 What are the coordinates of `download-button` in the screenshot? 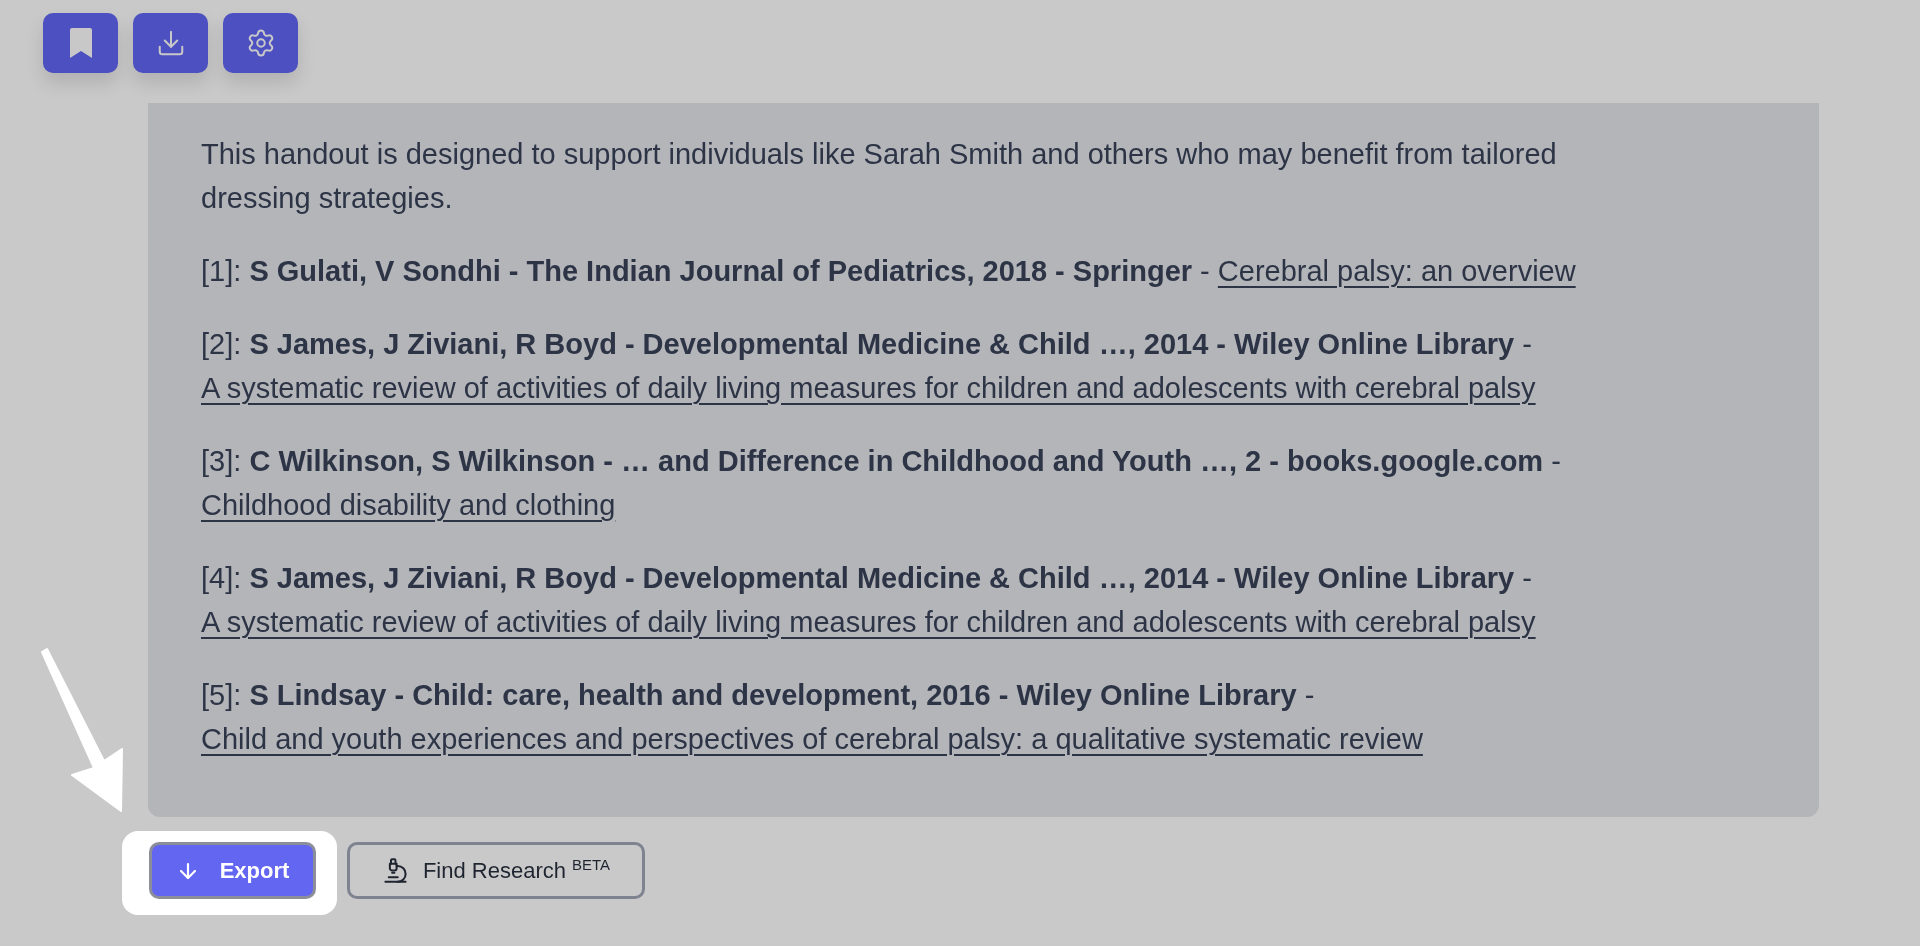 It's located at (170, 43).